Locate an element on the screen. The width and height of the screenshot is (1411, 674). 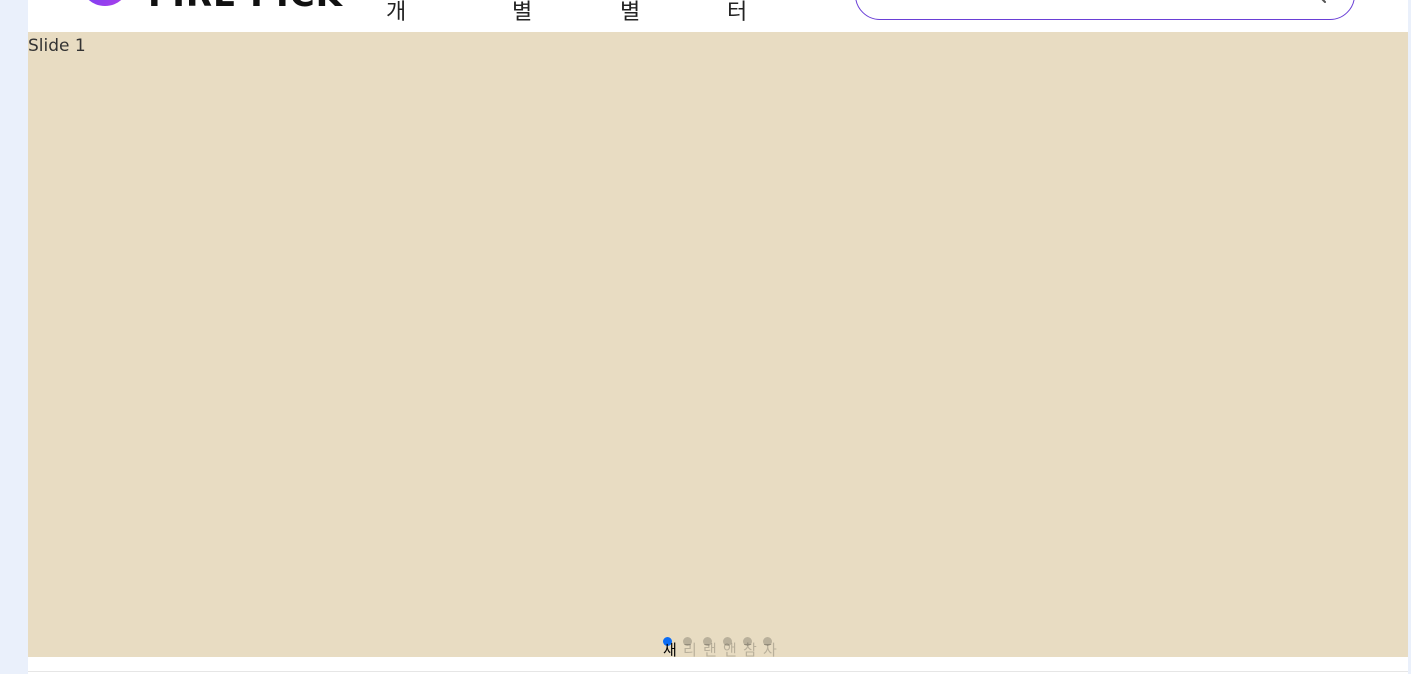
pagination-bullet-4: 앤 is located at coordinates (733, 648).